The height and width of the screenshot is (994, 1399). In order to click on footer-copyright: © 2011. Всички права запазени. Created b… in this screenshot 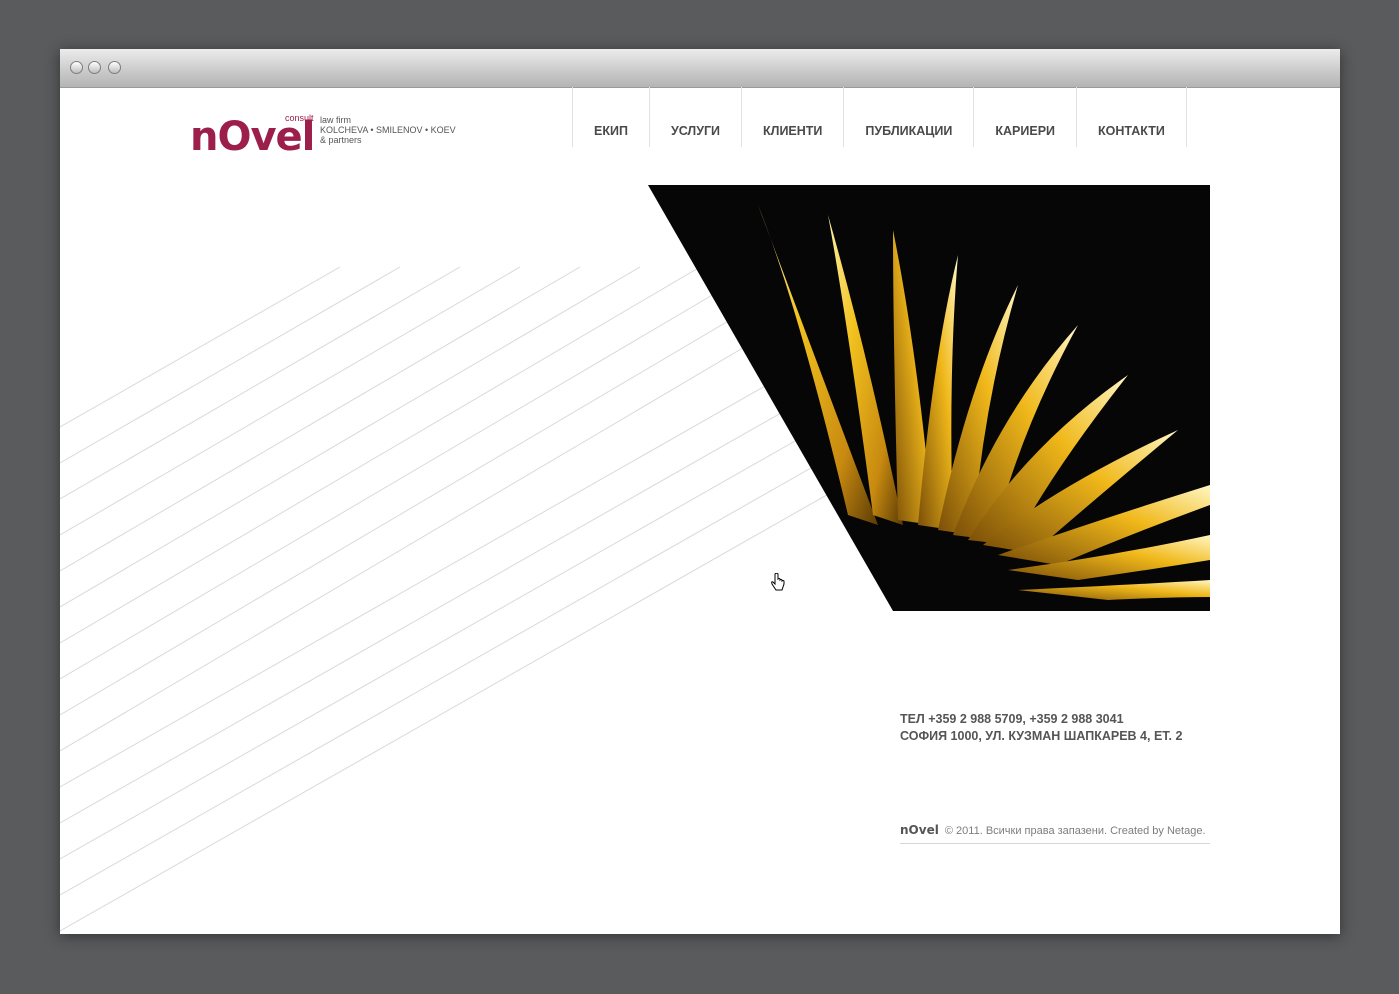, I will do `click(1075, 831)`.